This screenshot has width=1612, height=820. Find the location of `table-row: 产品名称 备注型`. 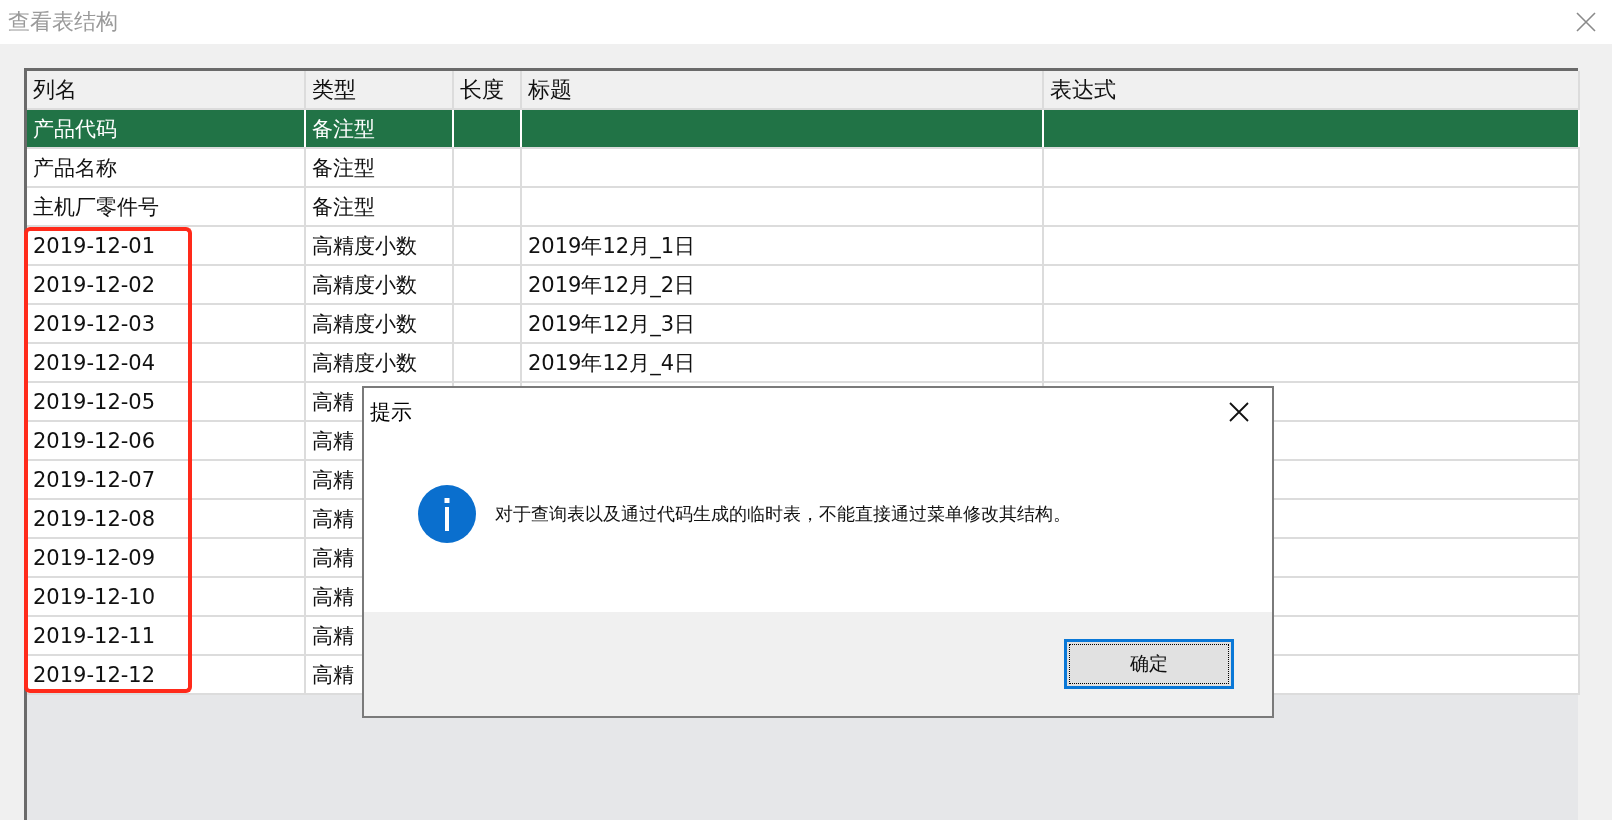

table-row: 产品名称 备注型 is located at coordinates (803, 167).